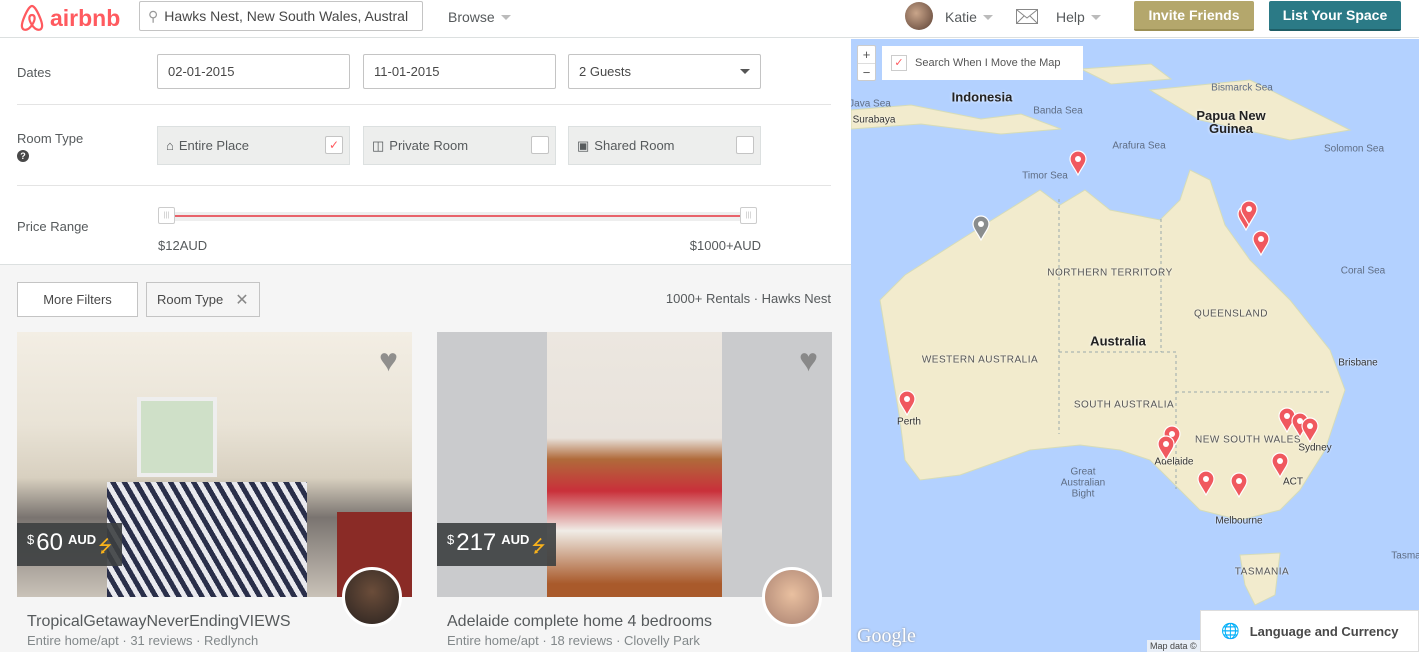 The image size is (1419, 652). Describe the element at coordinates (748, 298) in the screenshot. I see `results-count: 1000+ Rentals · Hawks Nest` at that location.